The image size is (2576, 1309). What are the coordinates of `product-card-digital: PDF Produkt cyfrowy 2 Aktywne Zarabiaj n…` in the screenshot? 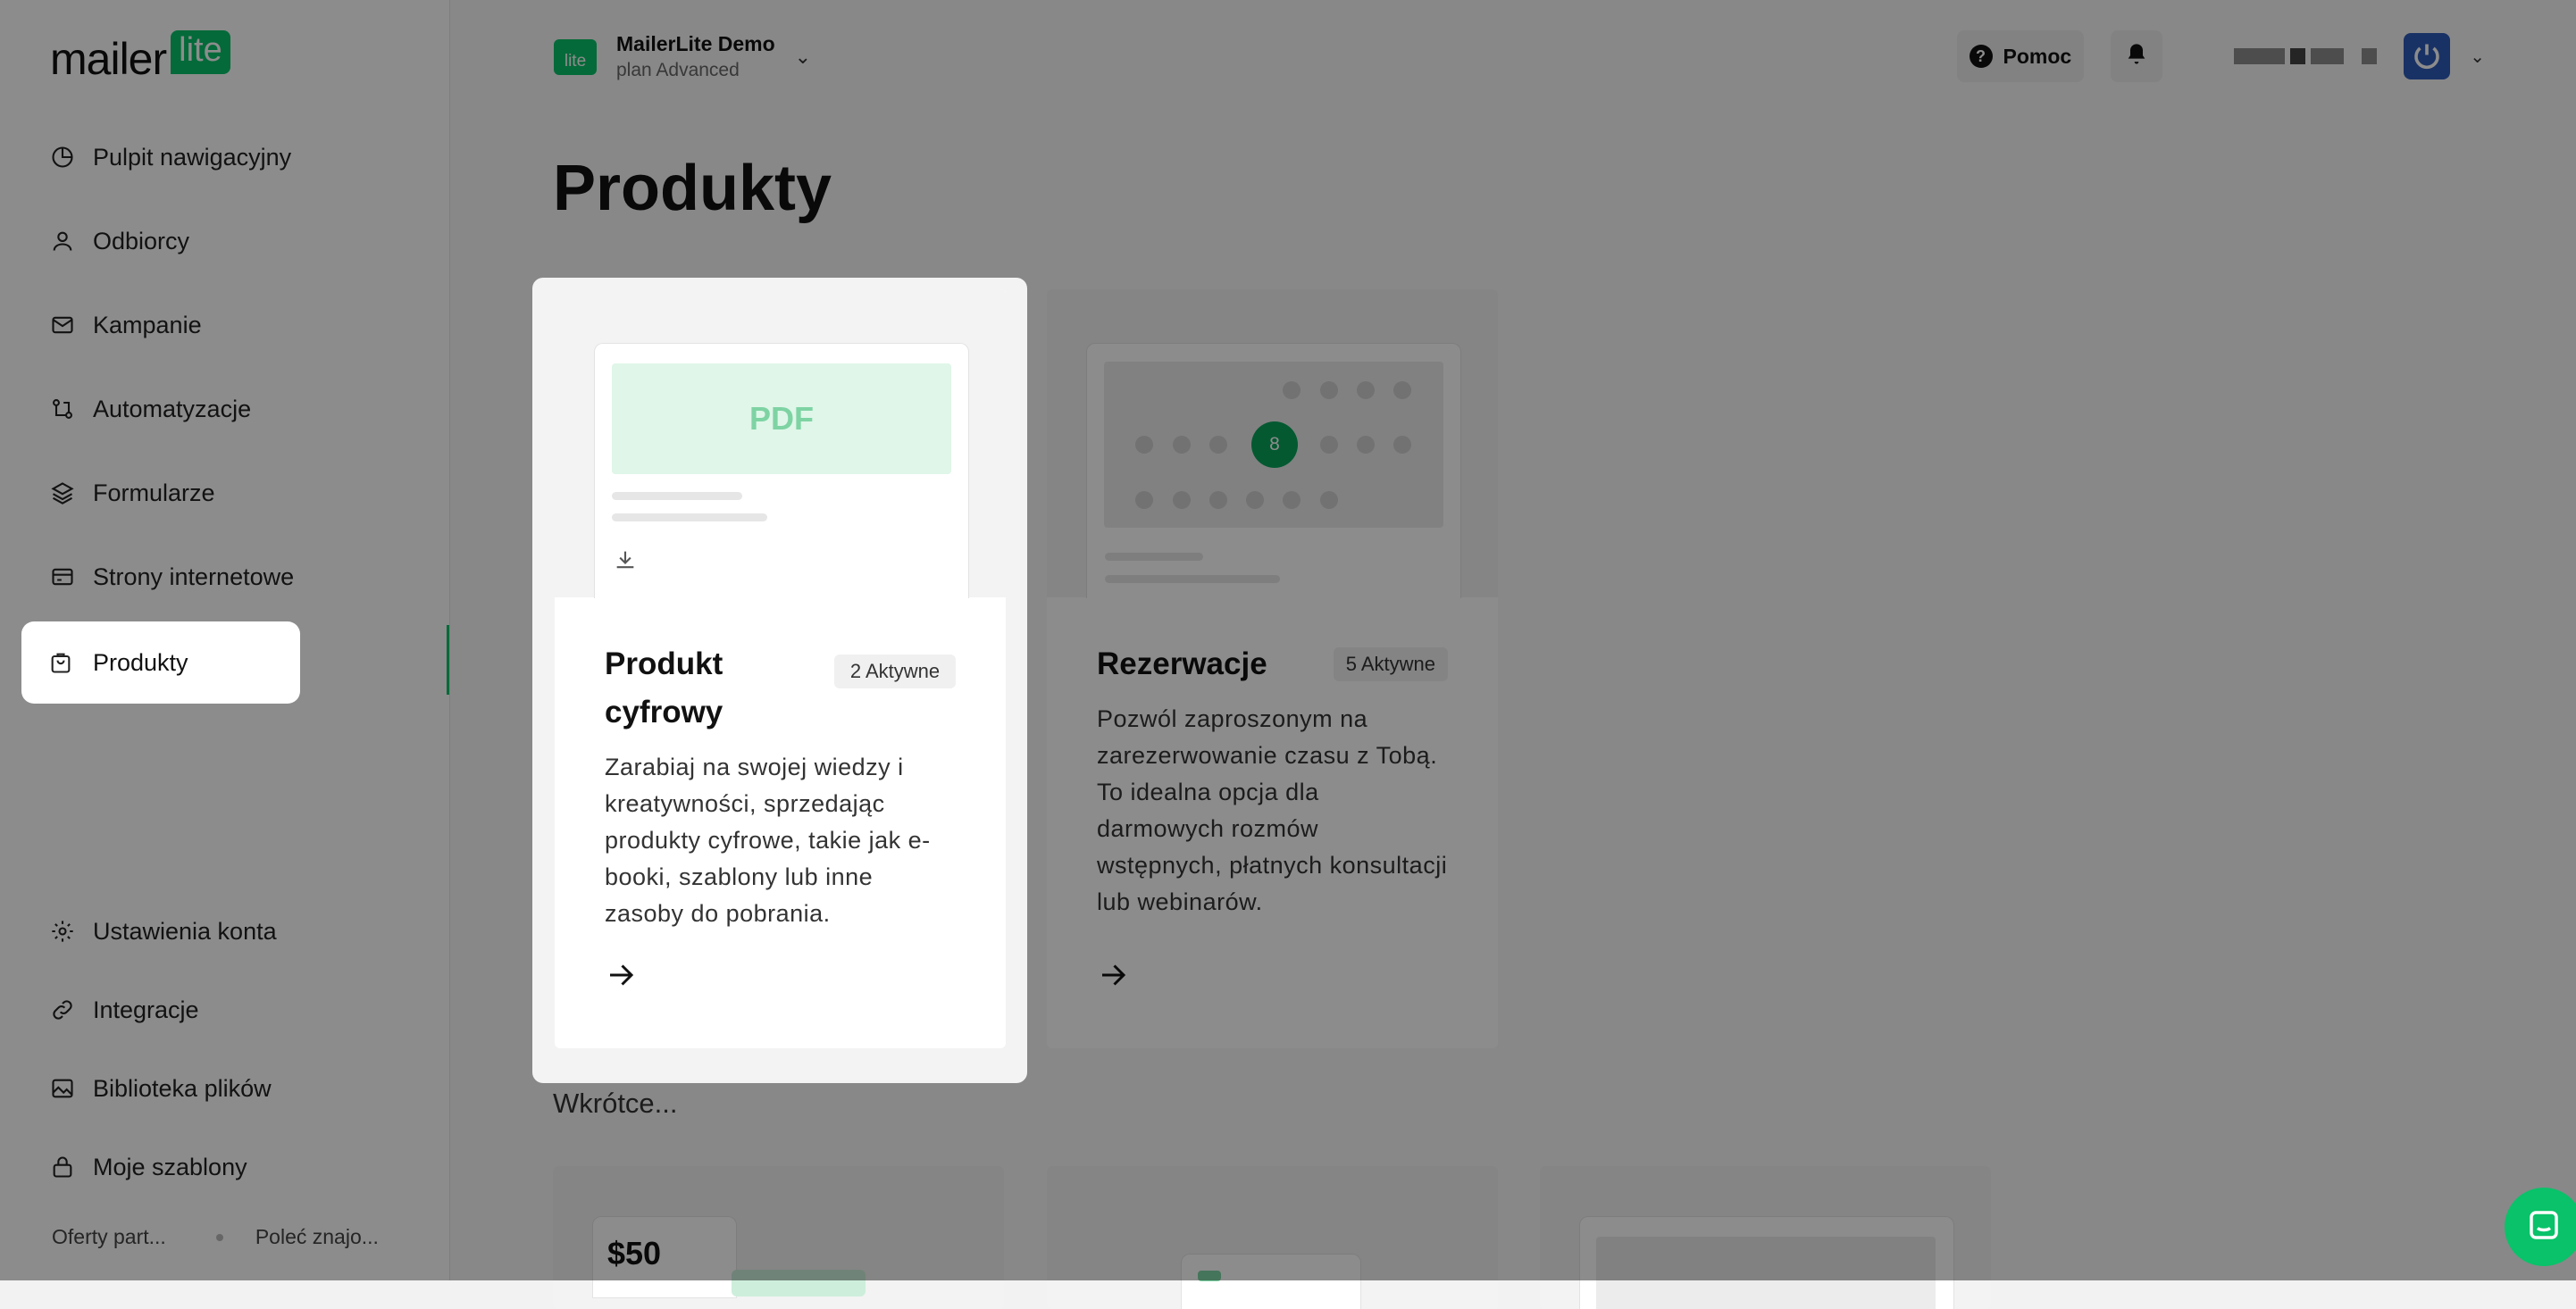 It's located at (781, 669).